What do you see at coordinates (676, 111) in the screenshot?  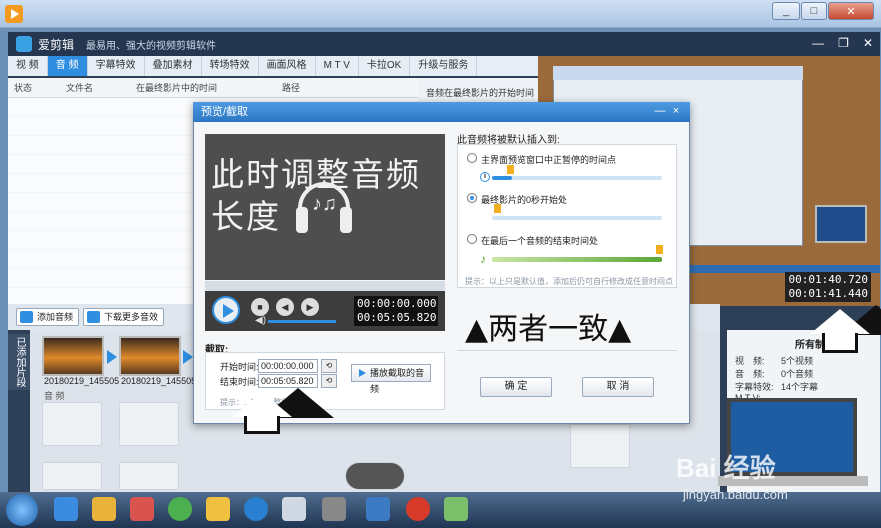 I see `dialog-close-icon: ×` at bounding box center [676, 111].